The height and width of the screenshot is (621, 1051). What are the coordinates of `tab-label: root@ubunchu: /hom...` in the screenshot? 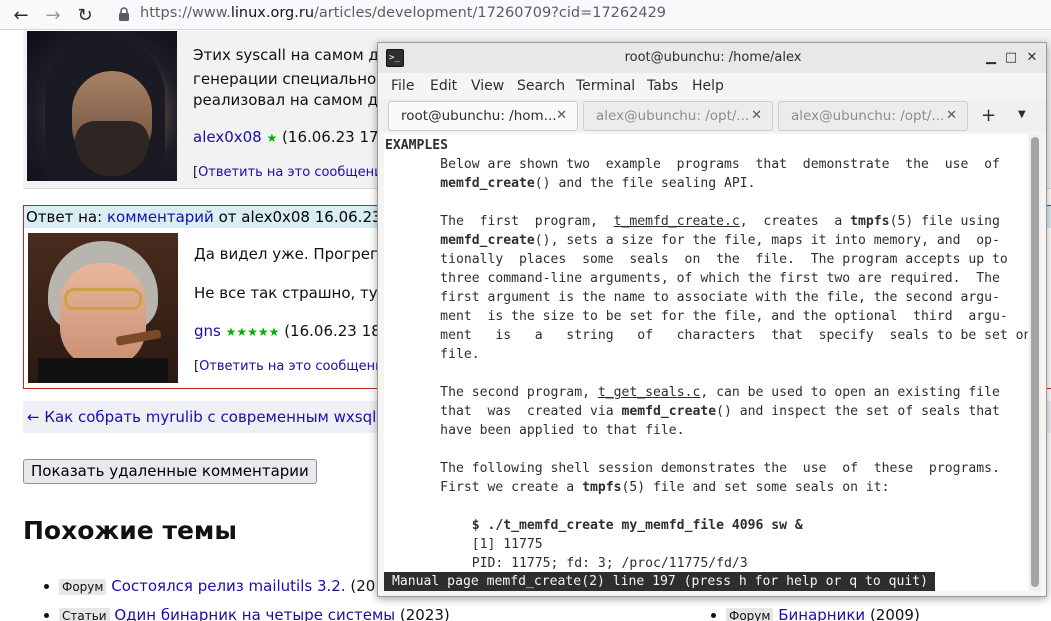 It's located at (479, 116).